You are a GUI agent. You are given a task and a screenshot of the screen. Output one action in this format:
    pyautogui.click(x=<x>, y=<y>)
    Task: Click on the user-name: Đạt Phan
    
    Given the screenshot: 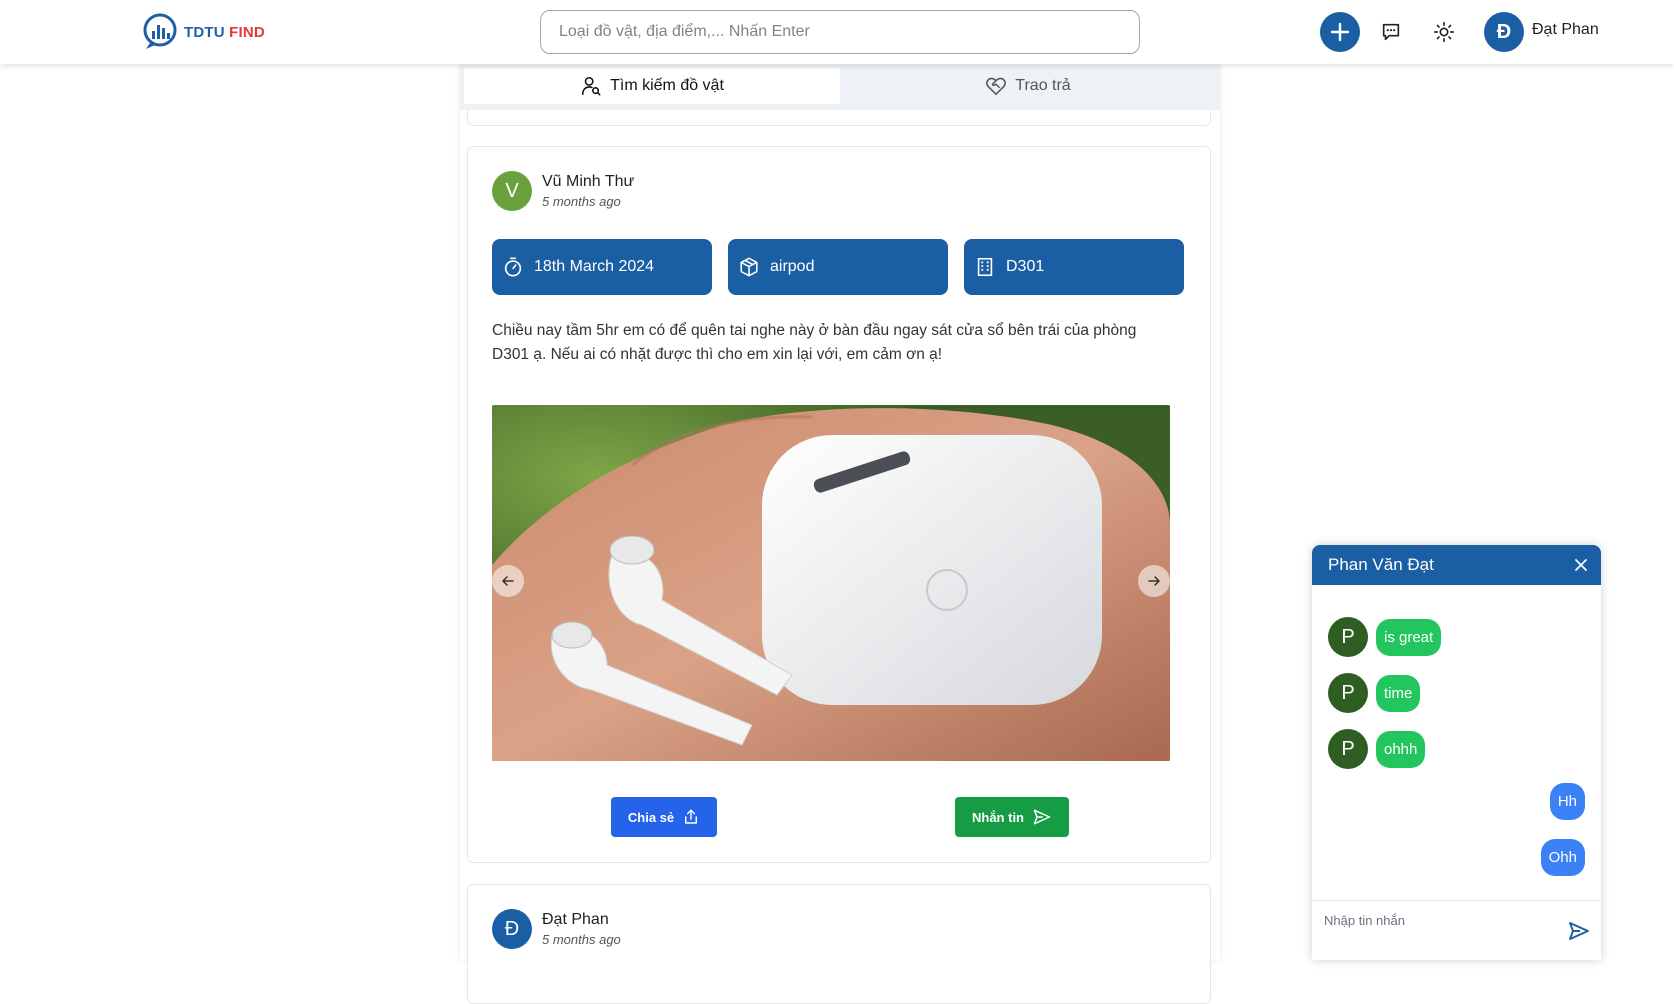 What is the action you would take?
    pyautogui.click(x=1565, y=30)
    